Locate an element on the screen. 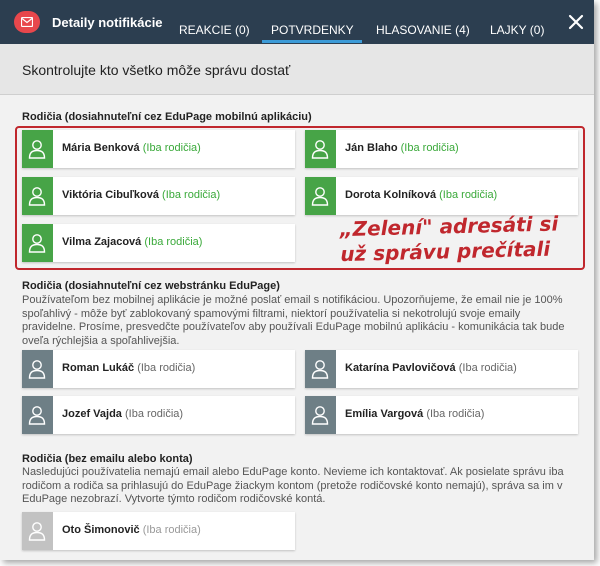 Image resolution: width=600 pixels, height=566 pixels. annotation-note: „Zelení" adresáti si už správu prečítali is located at coordinates (460, 239).